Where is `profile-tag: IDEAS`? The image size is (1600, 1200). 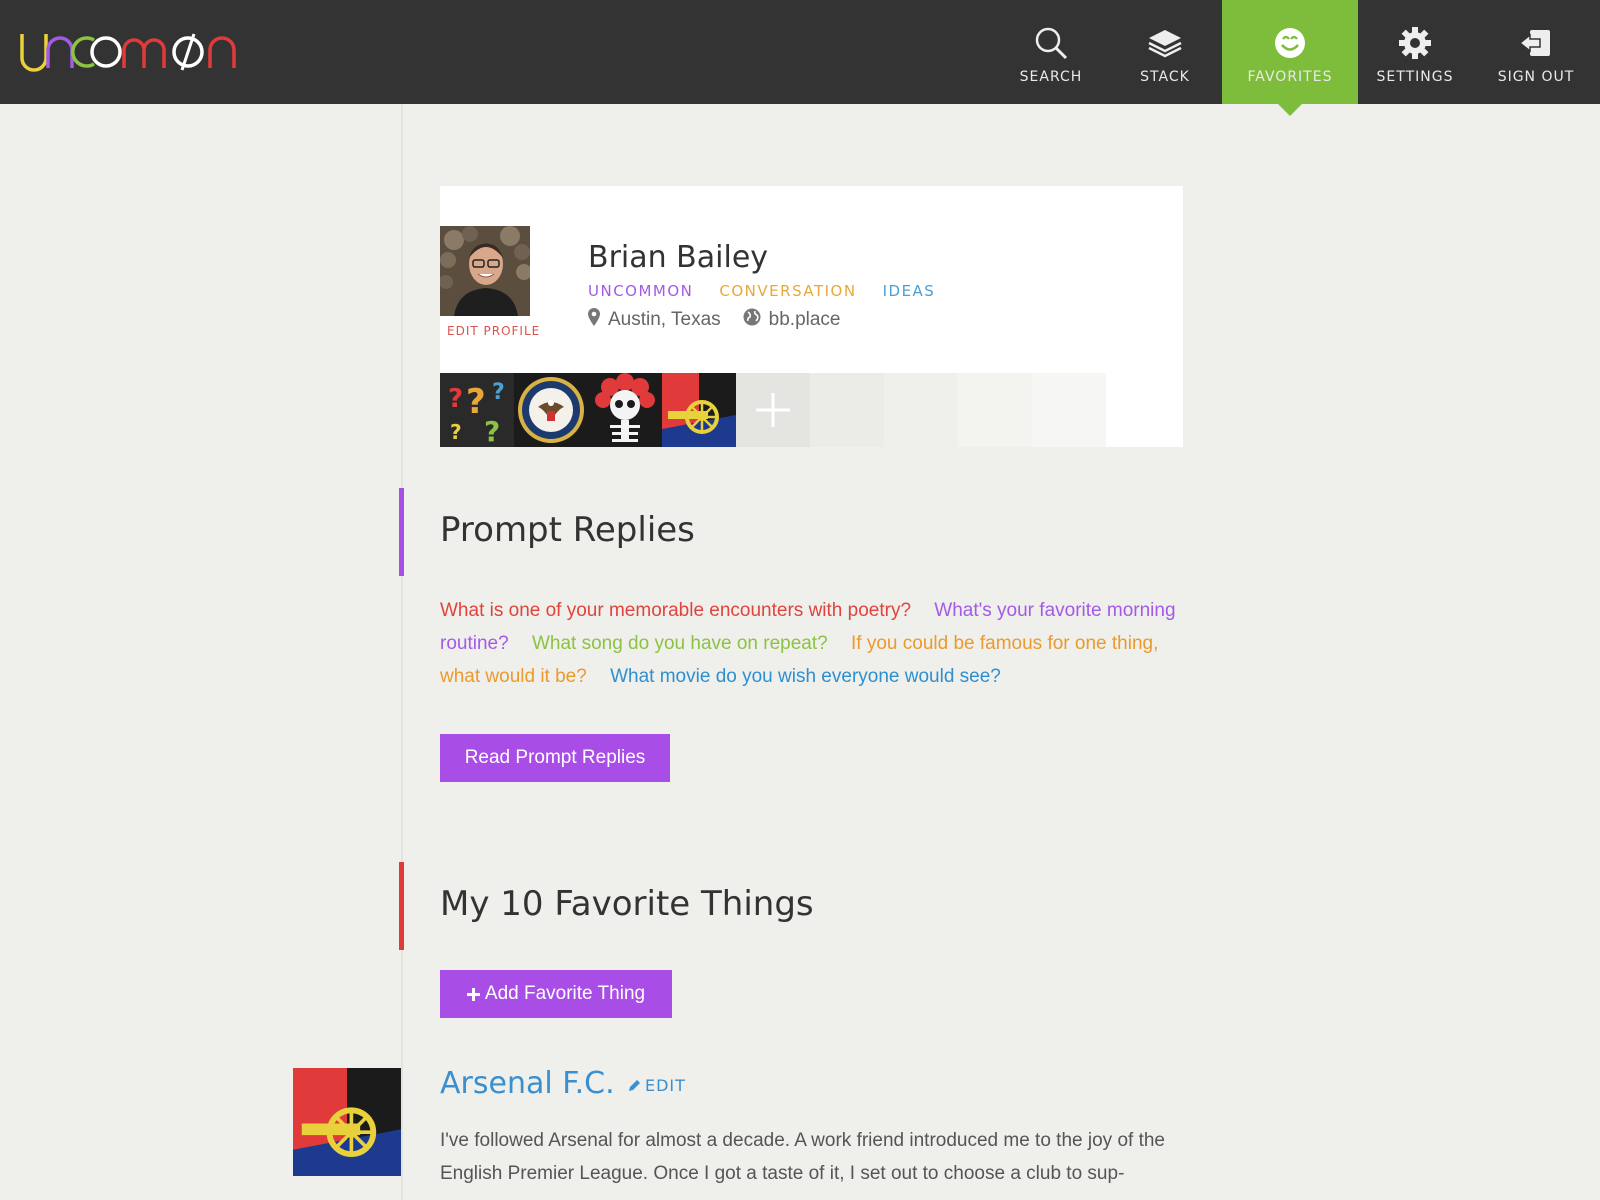
profile-tag: IDEAS is located at coordinates (909, 291).